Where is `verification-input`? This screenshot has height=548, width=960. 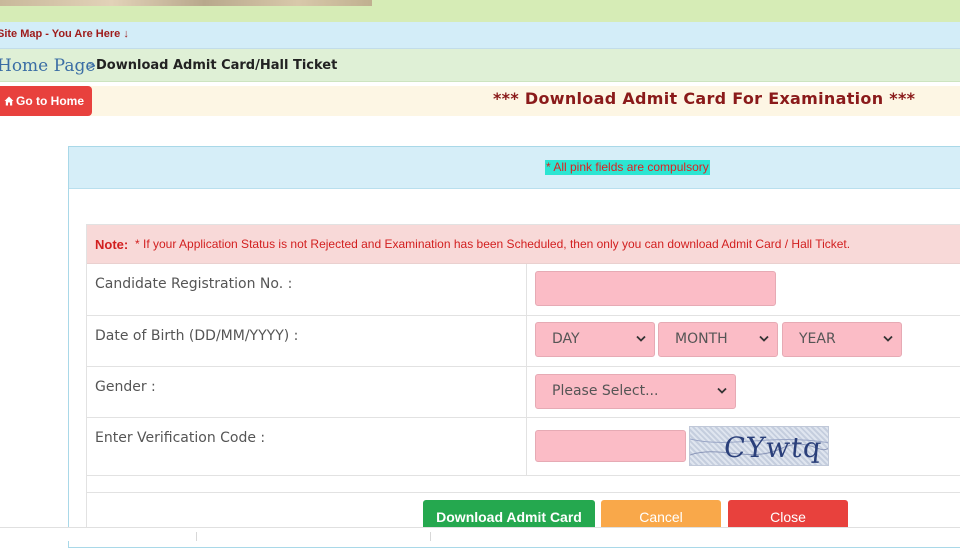
verification-input is located at coordinates (610, 446).